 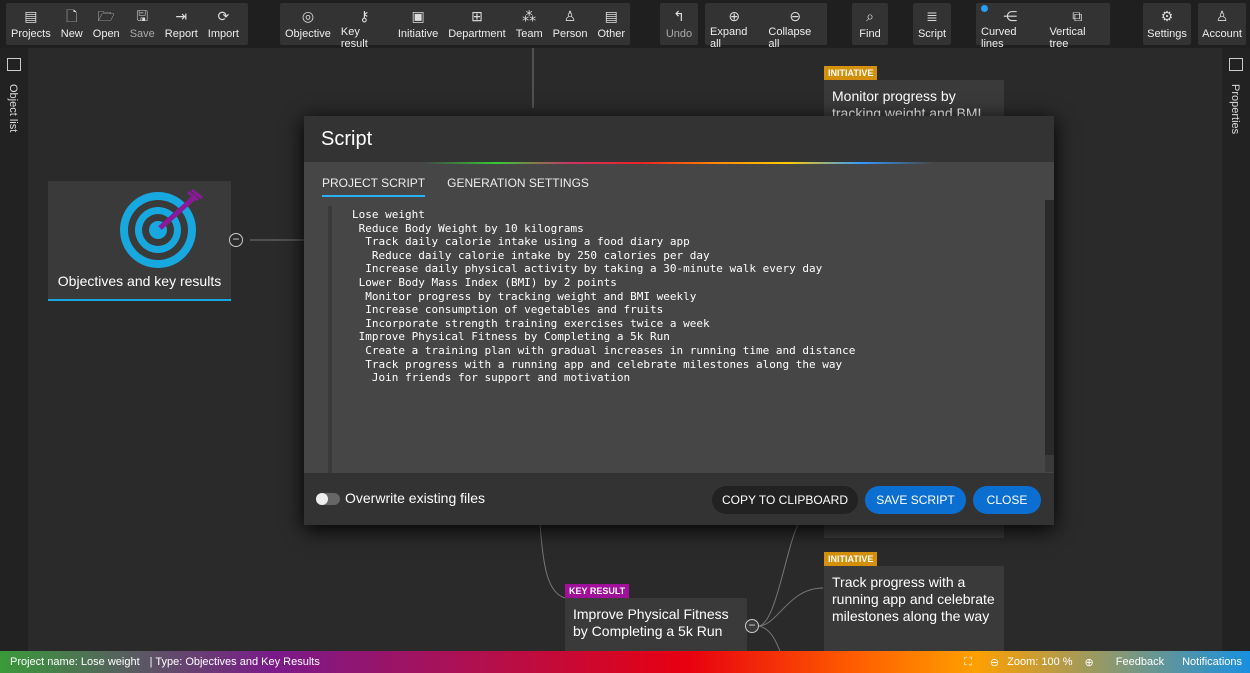 I want to click on script-button: ≣ Script, so click(x=932, y=24).